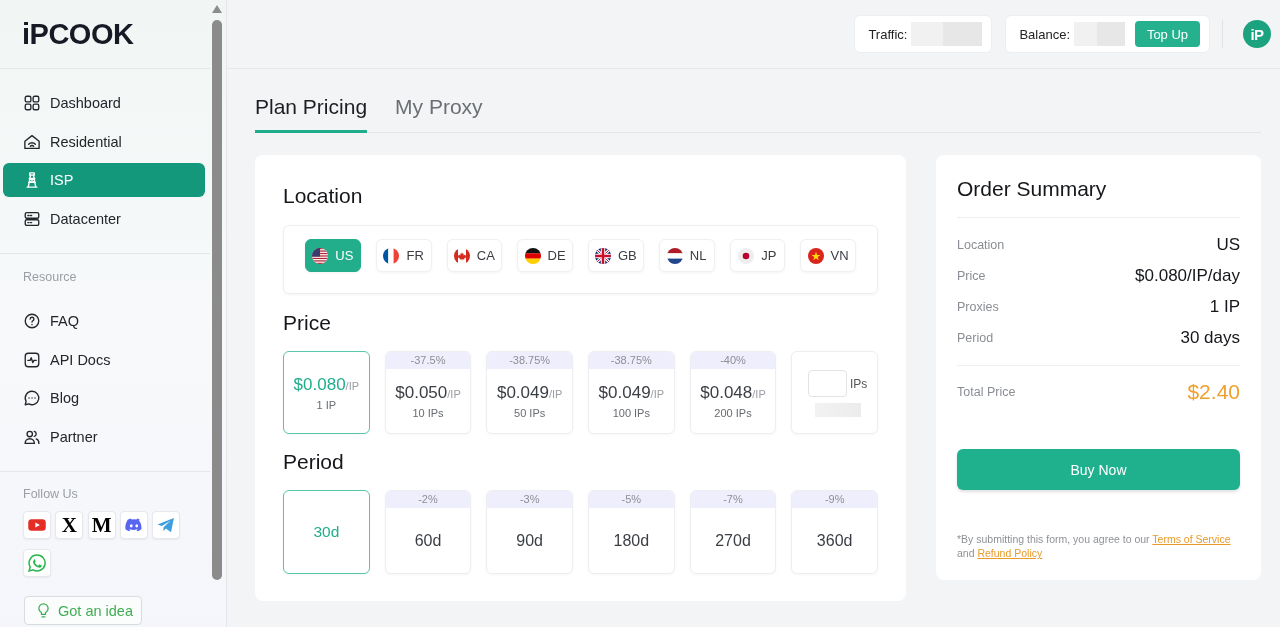 The width and height of the screenshot is (1280, 627). Describe the element at coordinates (1228, 244) in the screenshot. I see `summary-value: US` at that location.